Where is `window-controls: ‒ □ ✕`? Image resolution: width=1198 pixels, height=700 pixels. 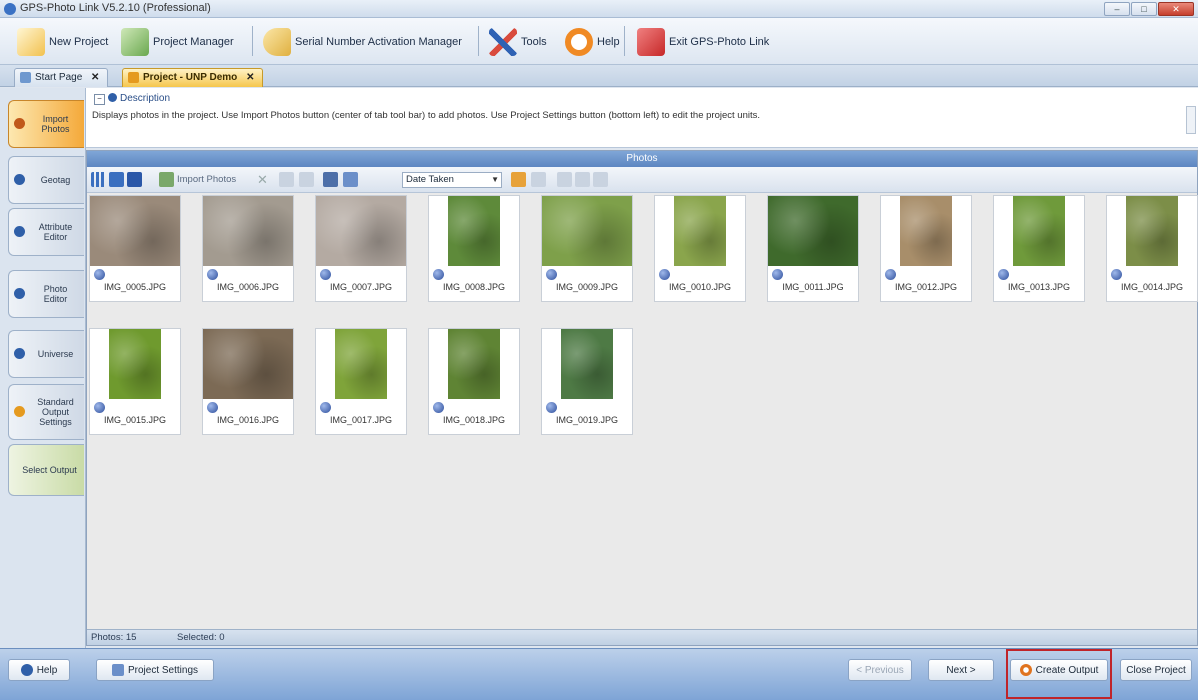 window-controls: ‒ □ ✕ is located at coordinates (1149, 9).